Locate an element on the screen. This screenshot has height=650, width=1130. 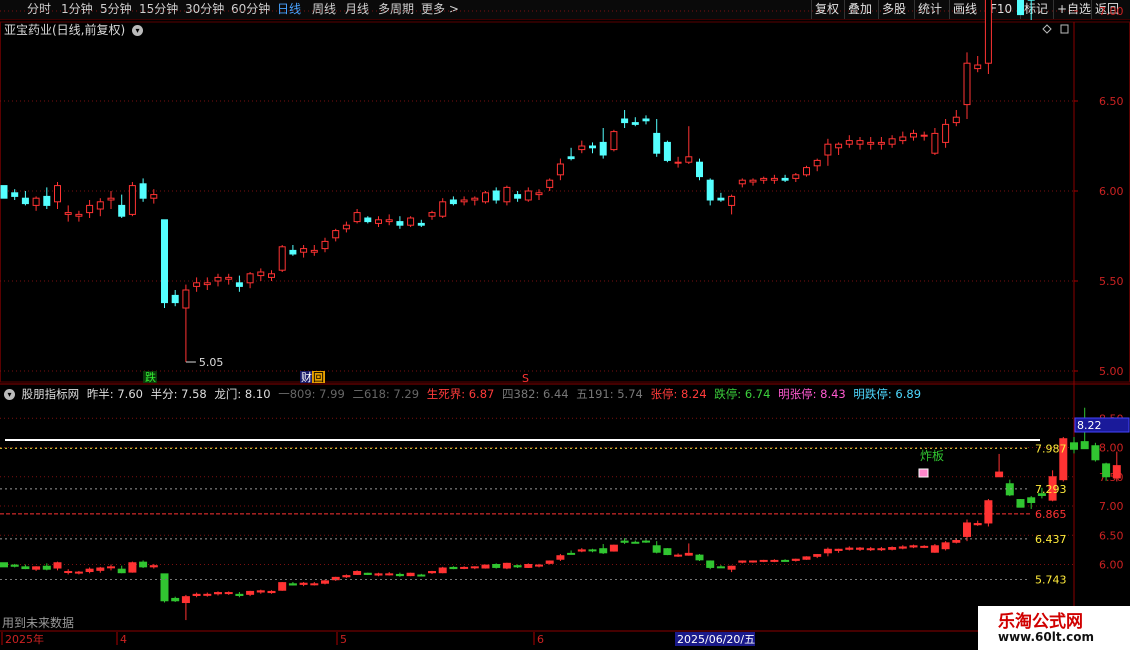
time-axis-label: 6 is located at coordinates (540, 639).